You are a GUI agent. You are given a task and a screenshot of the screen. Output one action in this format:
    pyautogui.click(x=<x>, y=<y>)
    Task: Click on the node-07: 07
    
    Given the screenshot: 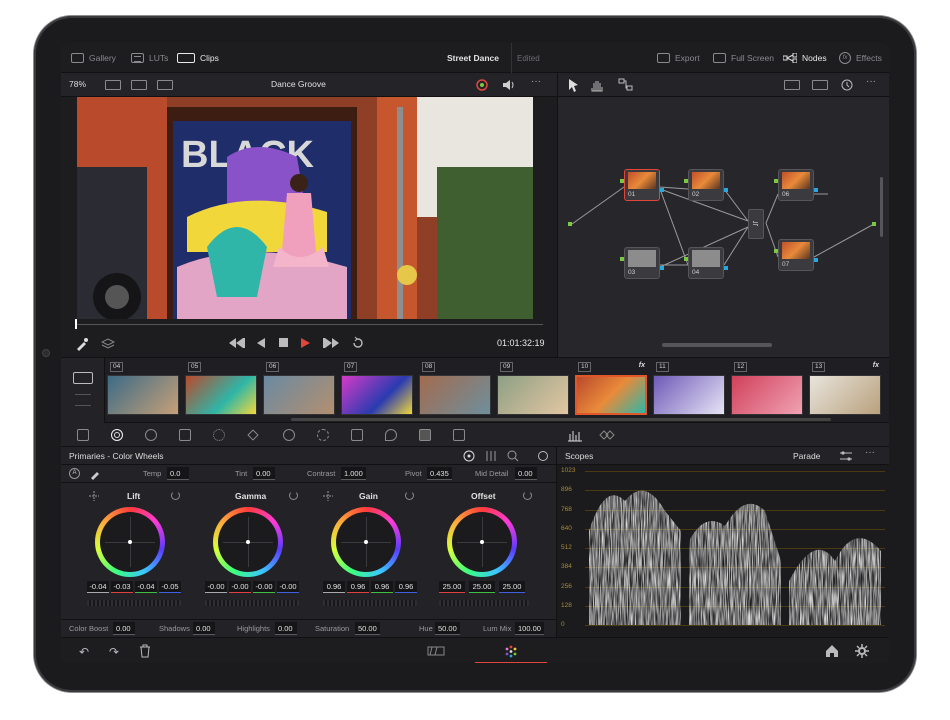 What is the action you would take?
    pyautogui.click(x=796, y=255)
    